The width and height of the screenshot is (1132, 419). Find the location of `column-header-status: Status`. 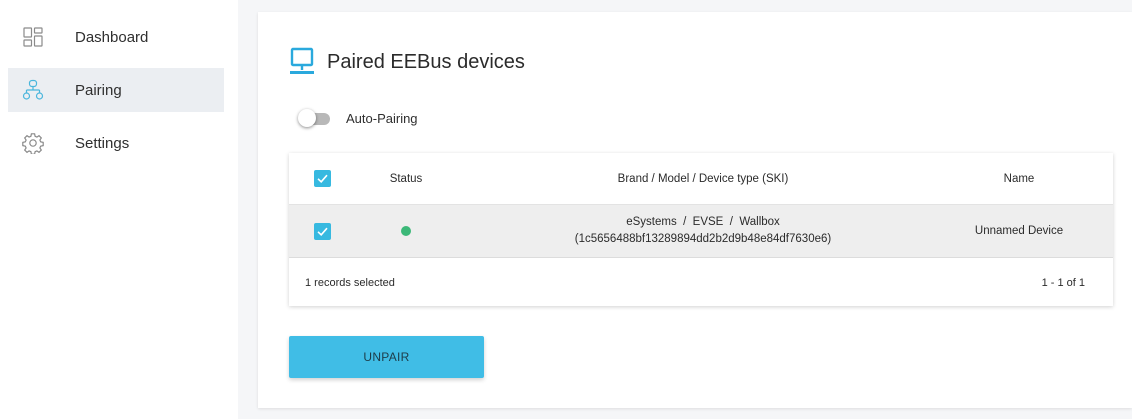

column-header-status: Status is located at coordinates (406, 178).